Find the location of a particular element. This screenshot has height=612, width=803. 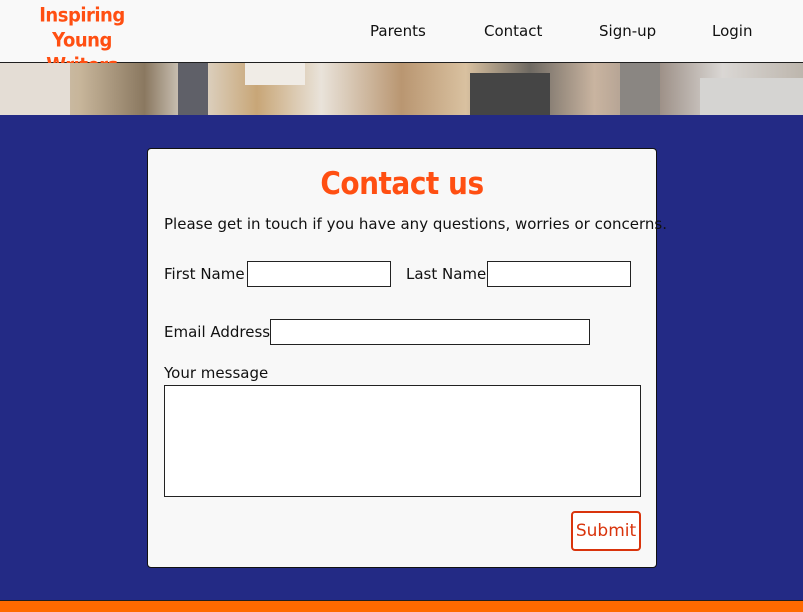

nav-link-login: Login is located at coordinates (732, 31).